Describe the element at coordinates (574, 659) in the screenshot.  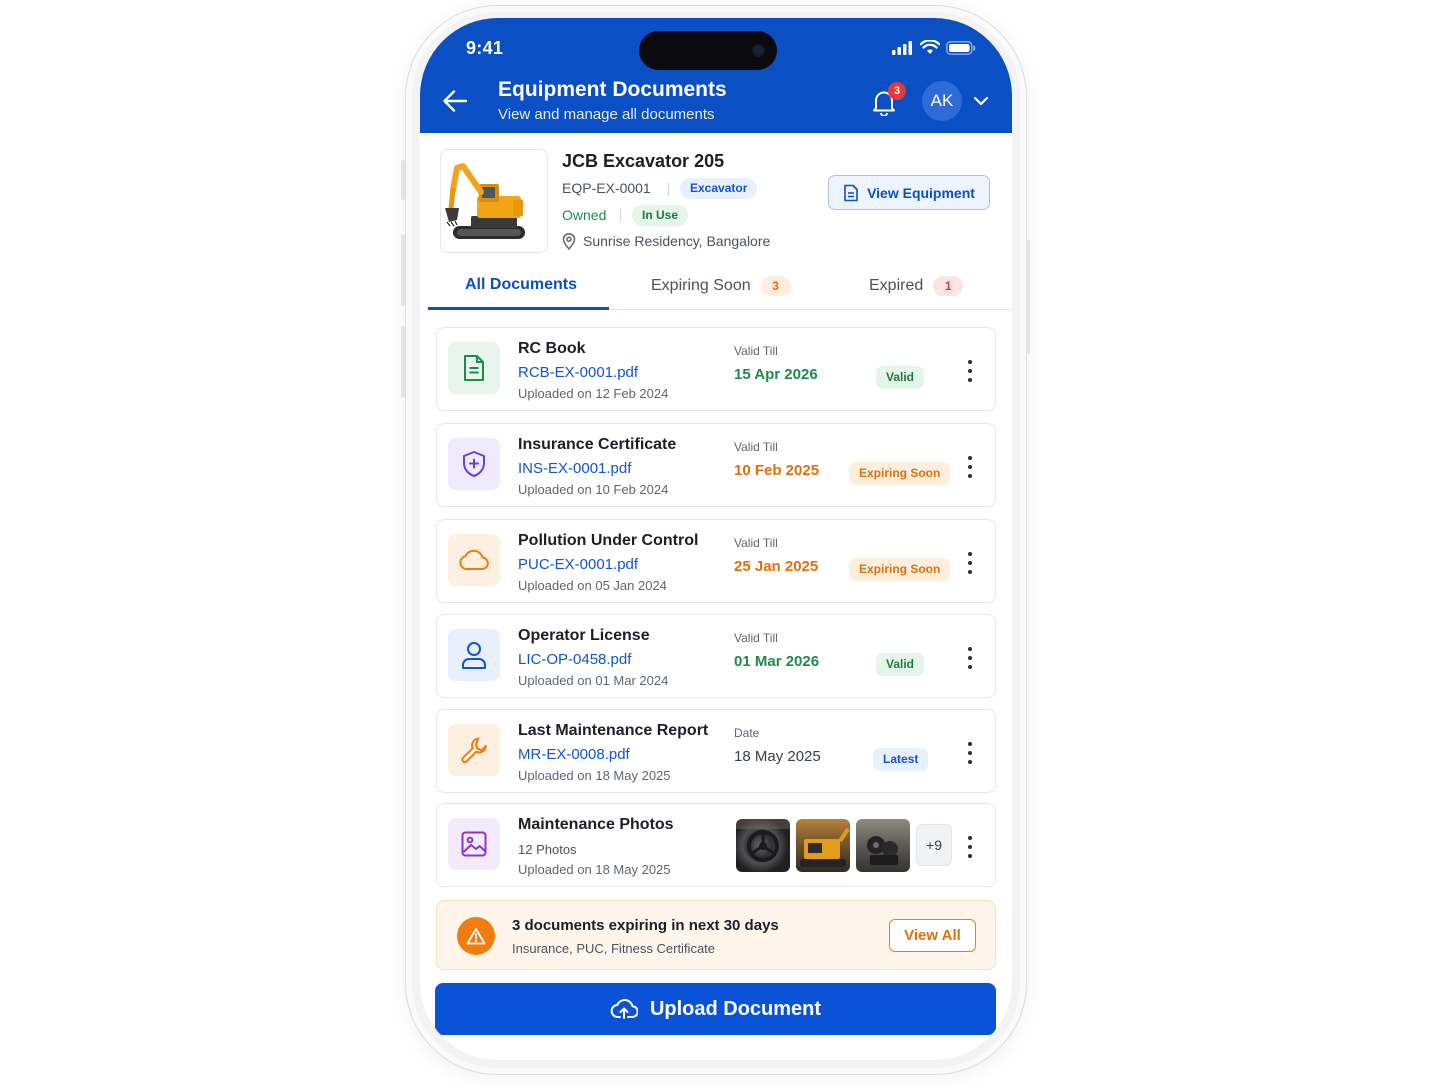
I see `document-file-link: LIC-OP-0458.pdf` at that location.